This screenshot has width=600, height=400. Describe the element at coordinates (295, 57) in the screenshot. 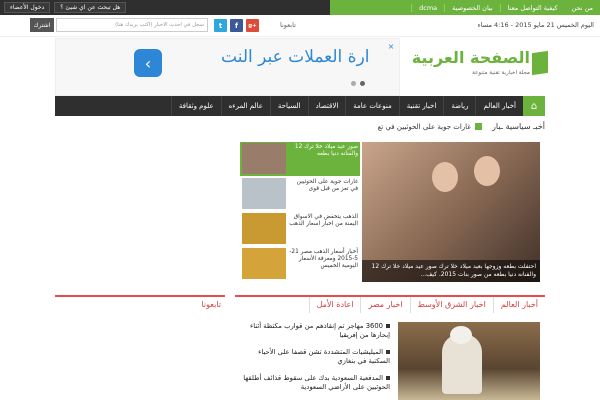

I see `ad-text: ارة العملات عبر النت` at that location.